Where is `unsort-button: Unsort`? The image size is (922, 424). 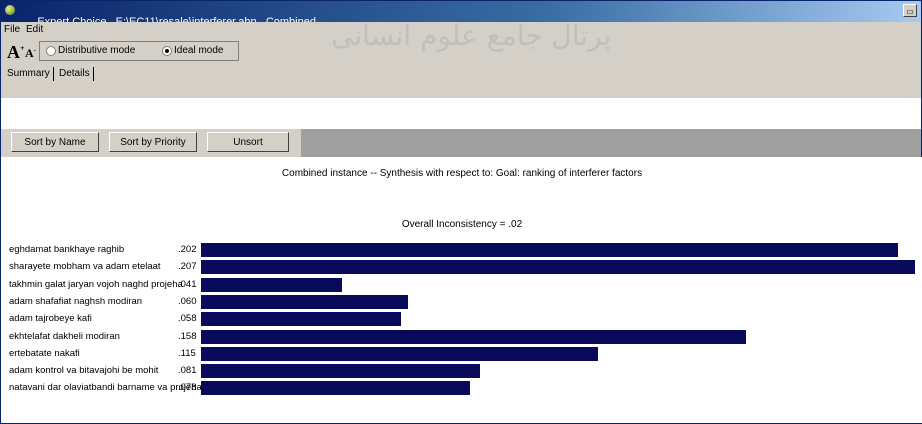 unsort-button: Unsort is located at coordinates (248, 142).